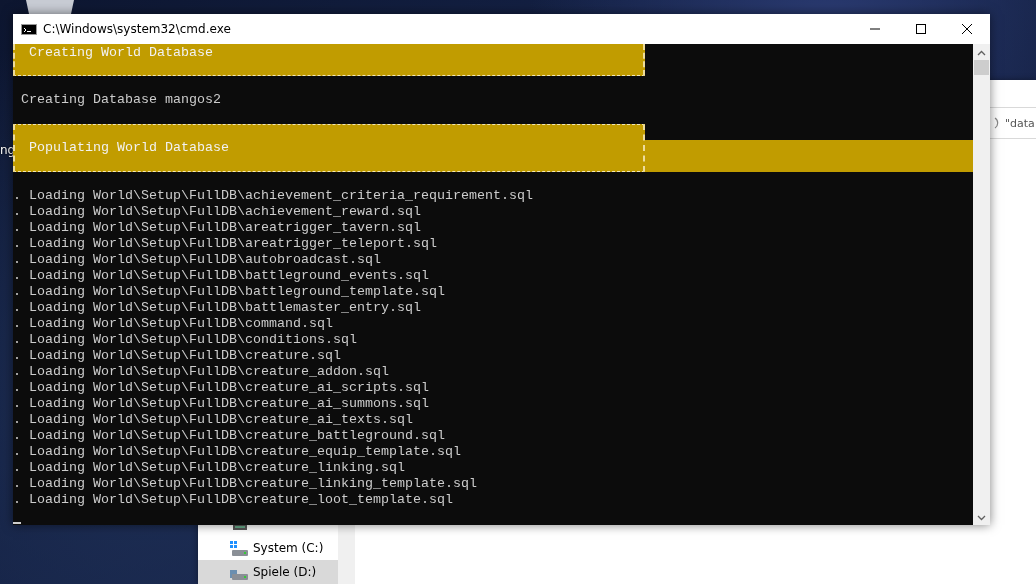  I want to click on console-line: . Loading World\Setup\FullDB\achievement_reward.sql, so click(217, 212).